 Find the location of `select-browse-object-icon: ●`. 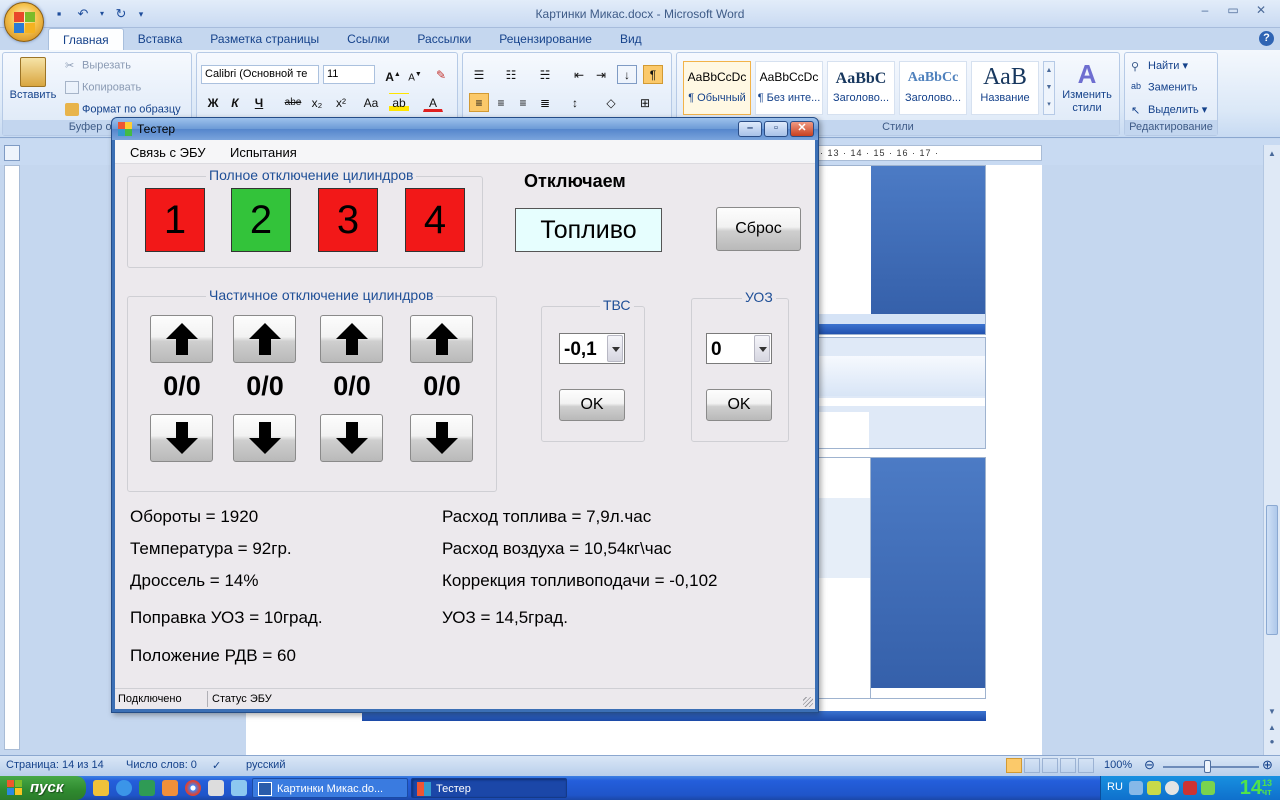

select-browse-object-icon: ● is located at coordinates (1272, 742).